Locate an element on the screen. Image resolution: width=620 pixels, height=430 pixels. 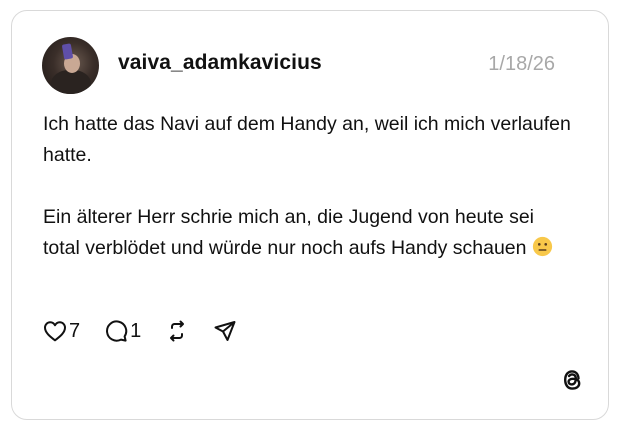
threads-logo-icon is located at coordinates (572, 380).